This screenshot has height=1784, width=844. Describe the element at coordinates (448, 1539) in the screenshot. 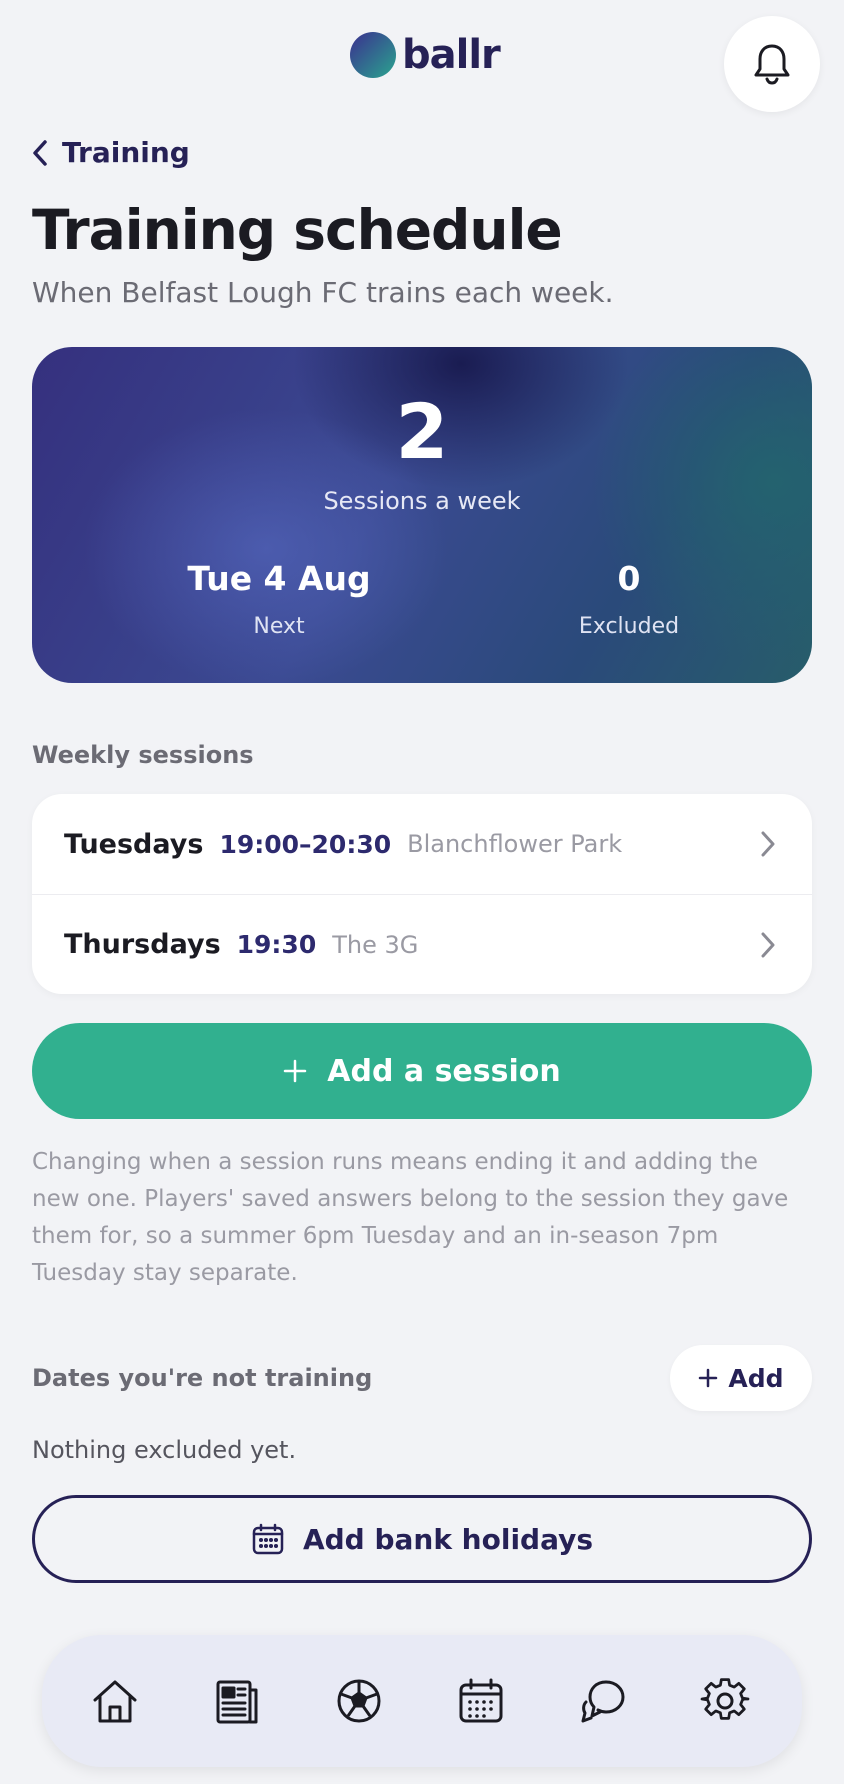

I see `add-bank-holidays-label: Add bank holidays` at that location.